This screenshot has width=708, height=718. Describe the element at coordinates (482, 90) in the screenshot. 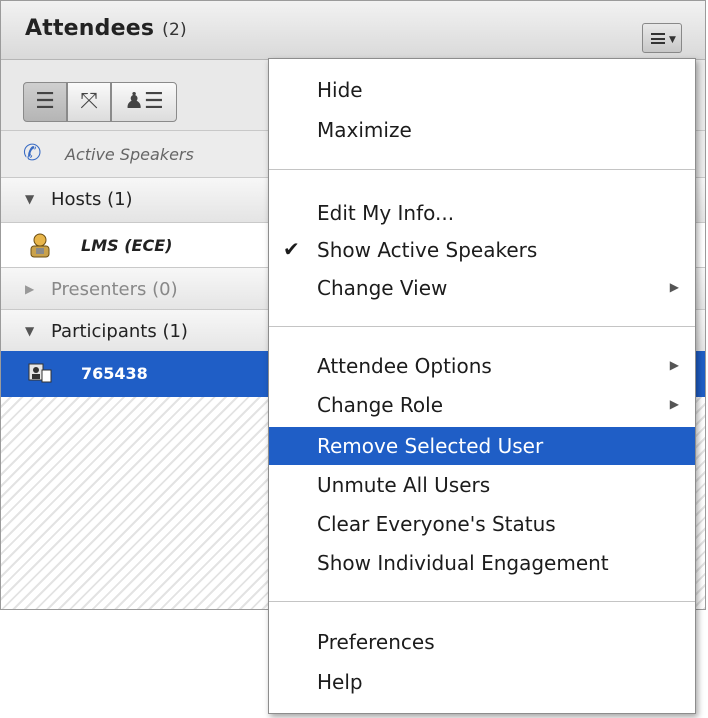

I see `menu-item-hide: Hide` at that location.